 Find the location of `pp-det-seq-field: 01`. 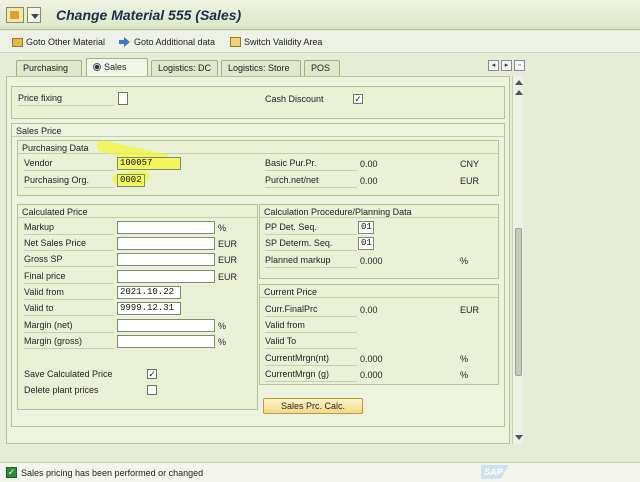

pp-det-seq-field: 01 is located at coordinates (366, 227).